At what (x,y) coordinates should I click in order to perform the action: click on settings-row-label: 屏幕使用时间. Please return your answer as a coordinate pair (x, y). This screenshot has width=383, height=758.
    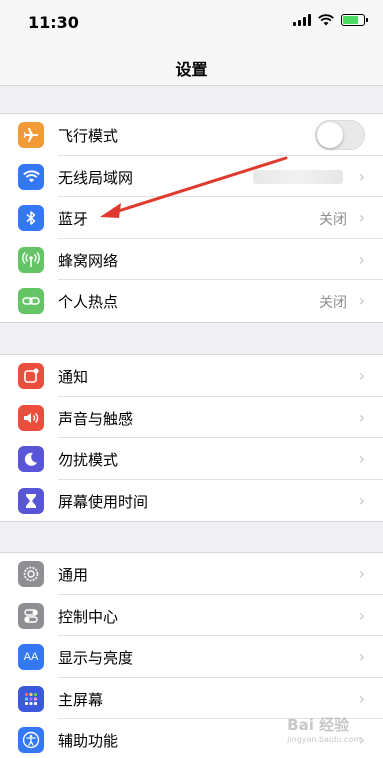
    Looking at the image, I should click on (103, 501).